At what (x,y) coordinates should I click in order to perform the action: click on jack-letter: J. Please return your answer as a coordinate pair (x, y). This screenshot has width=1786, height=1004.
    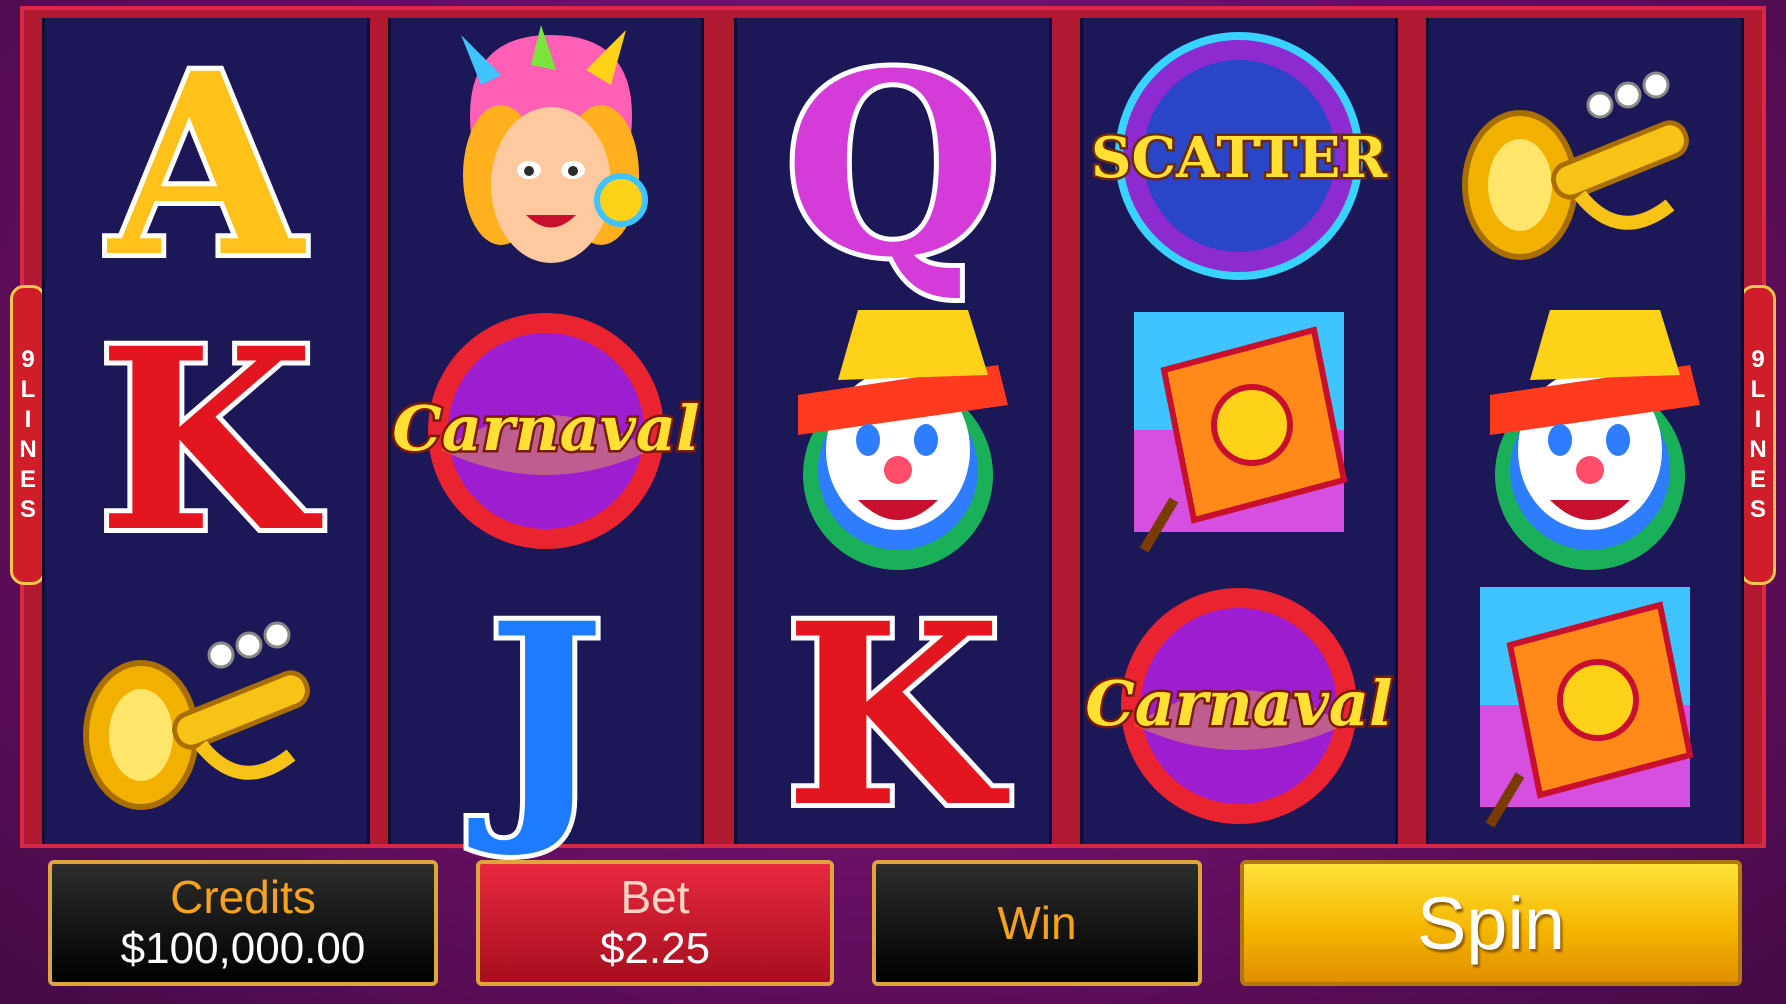
    Looking at the image, I should click on (536, 715).